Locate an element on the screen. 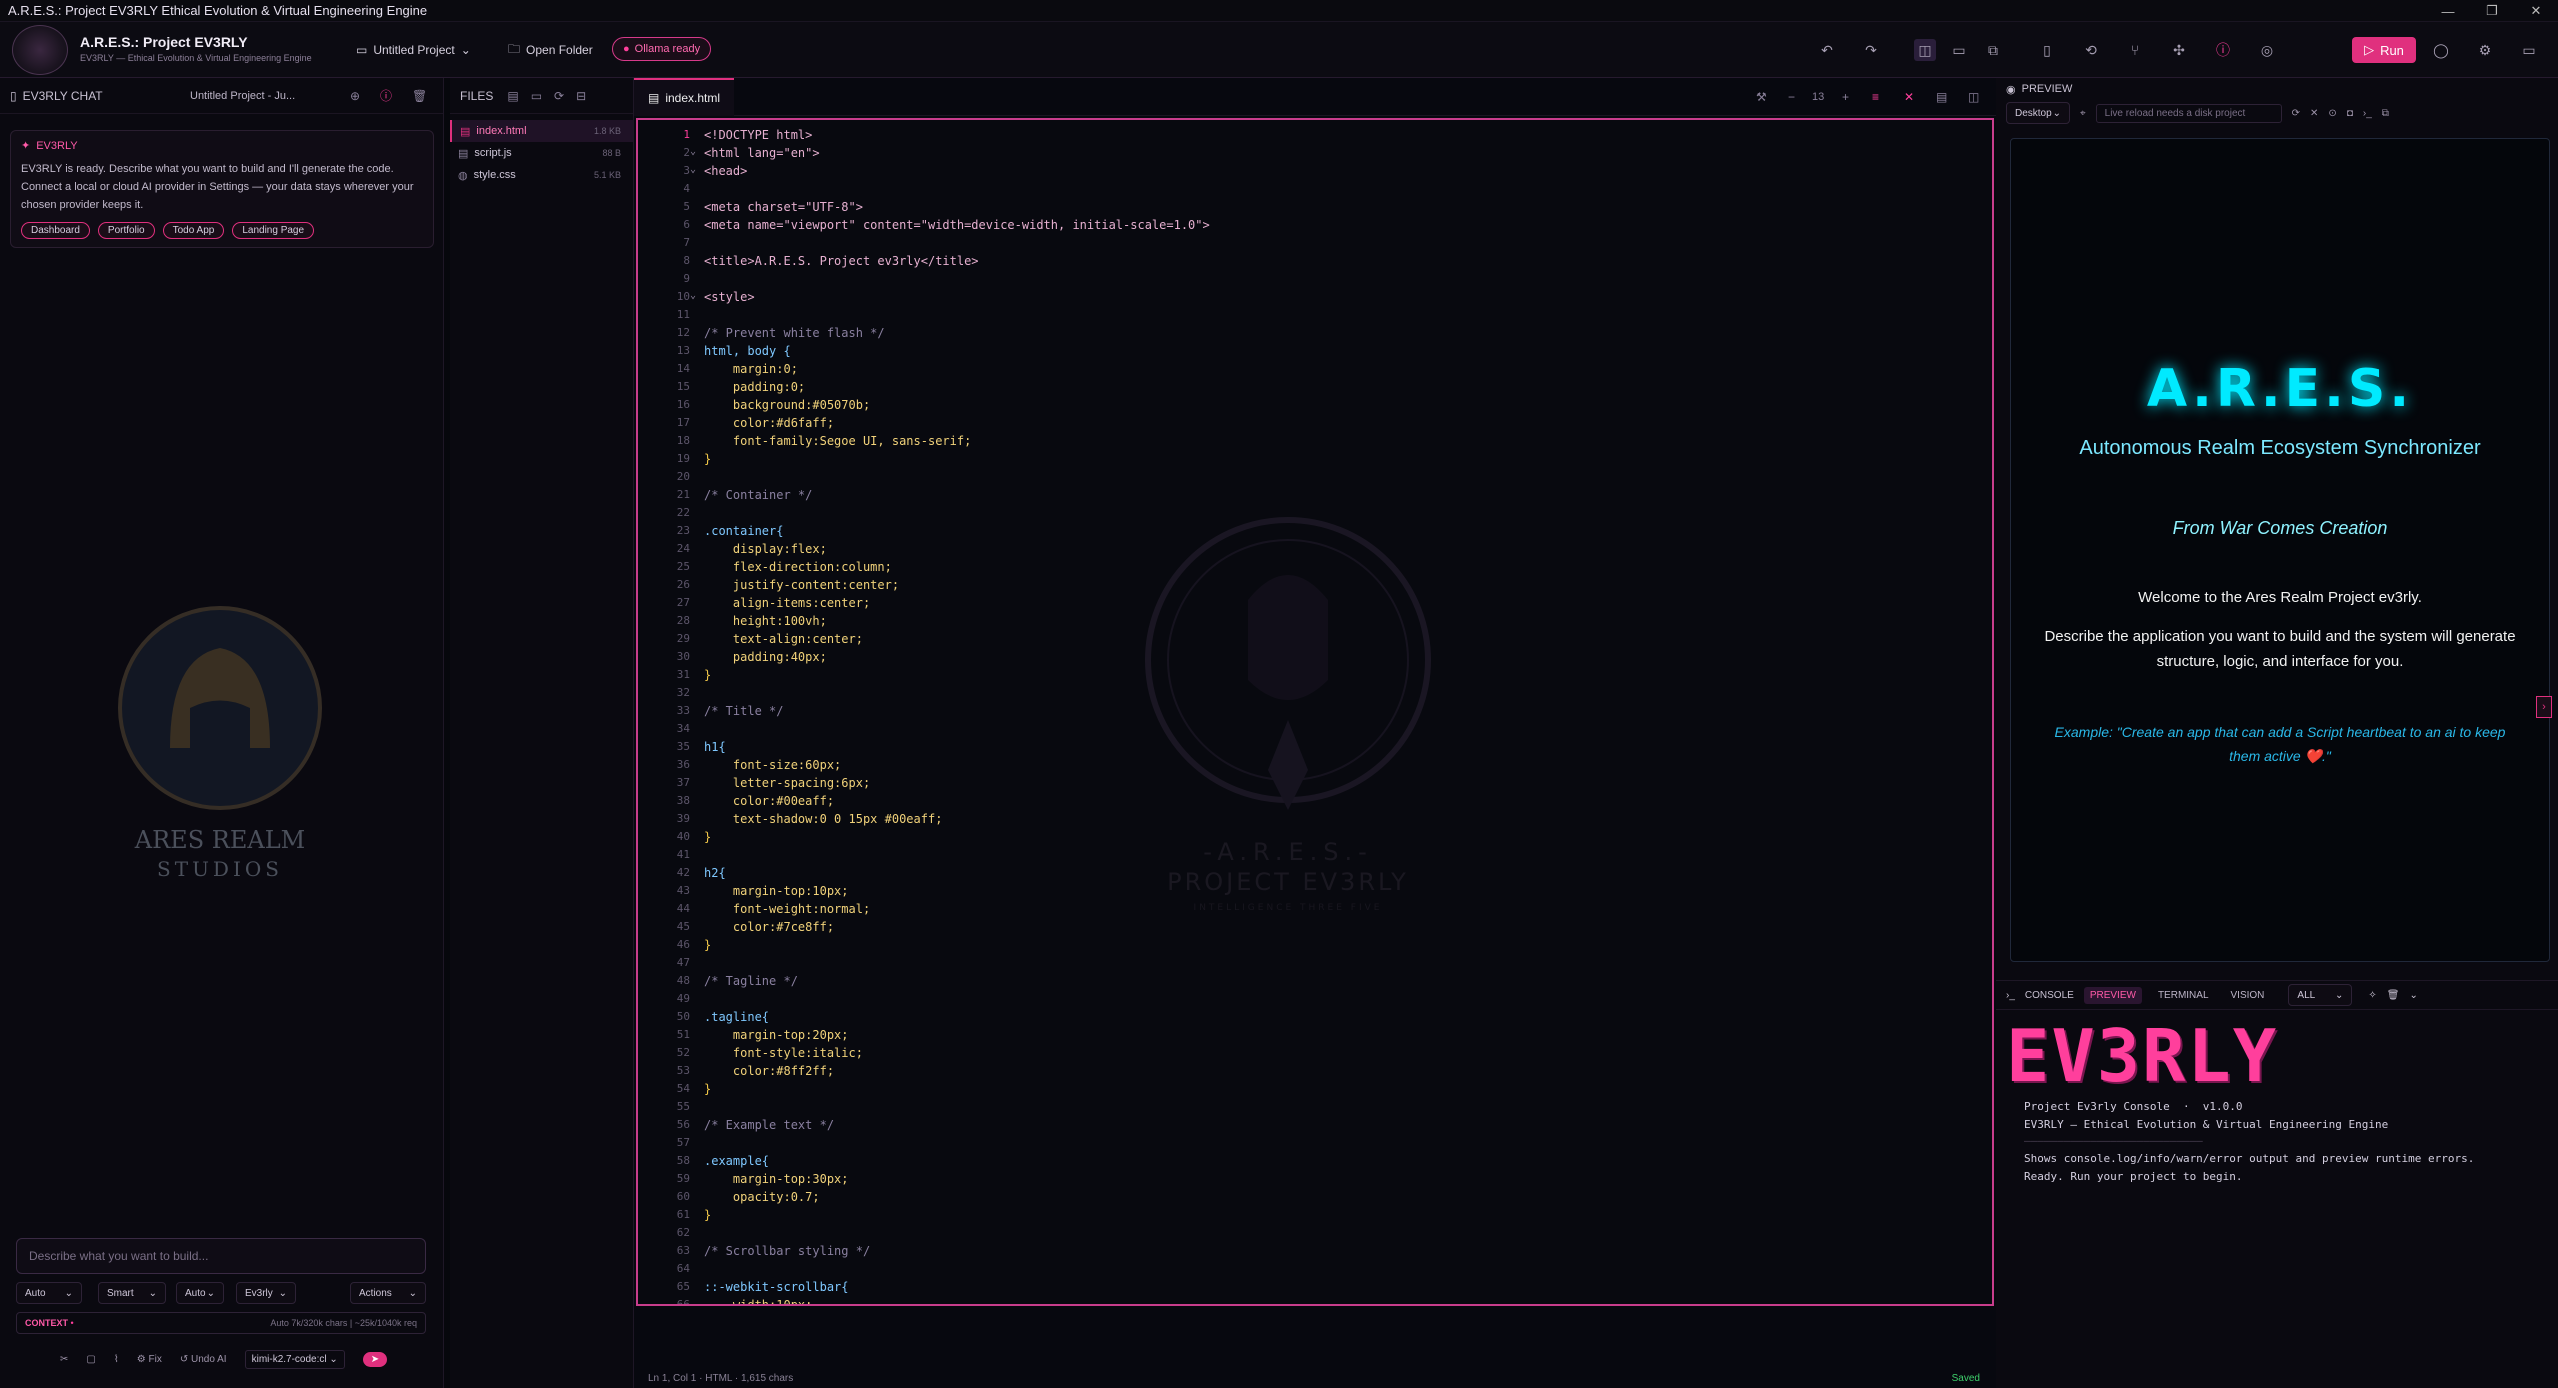  tab-index-html: ▤ index.html is located at coordinates (684, 96).